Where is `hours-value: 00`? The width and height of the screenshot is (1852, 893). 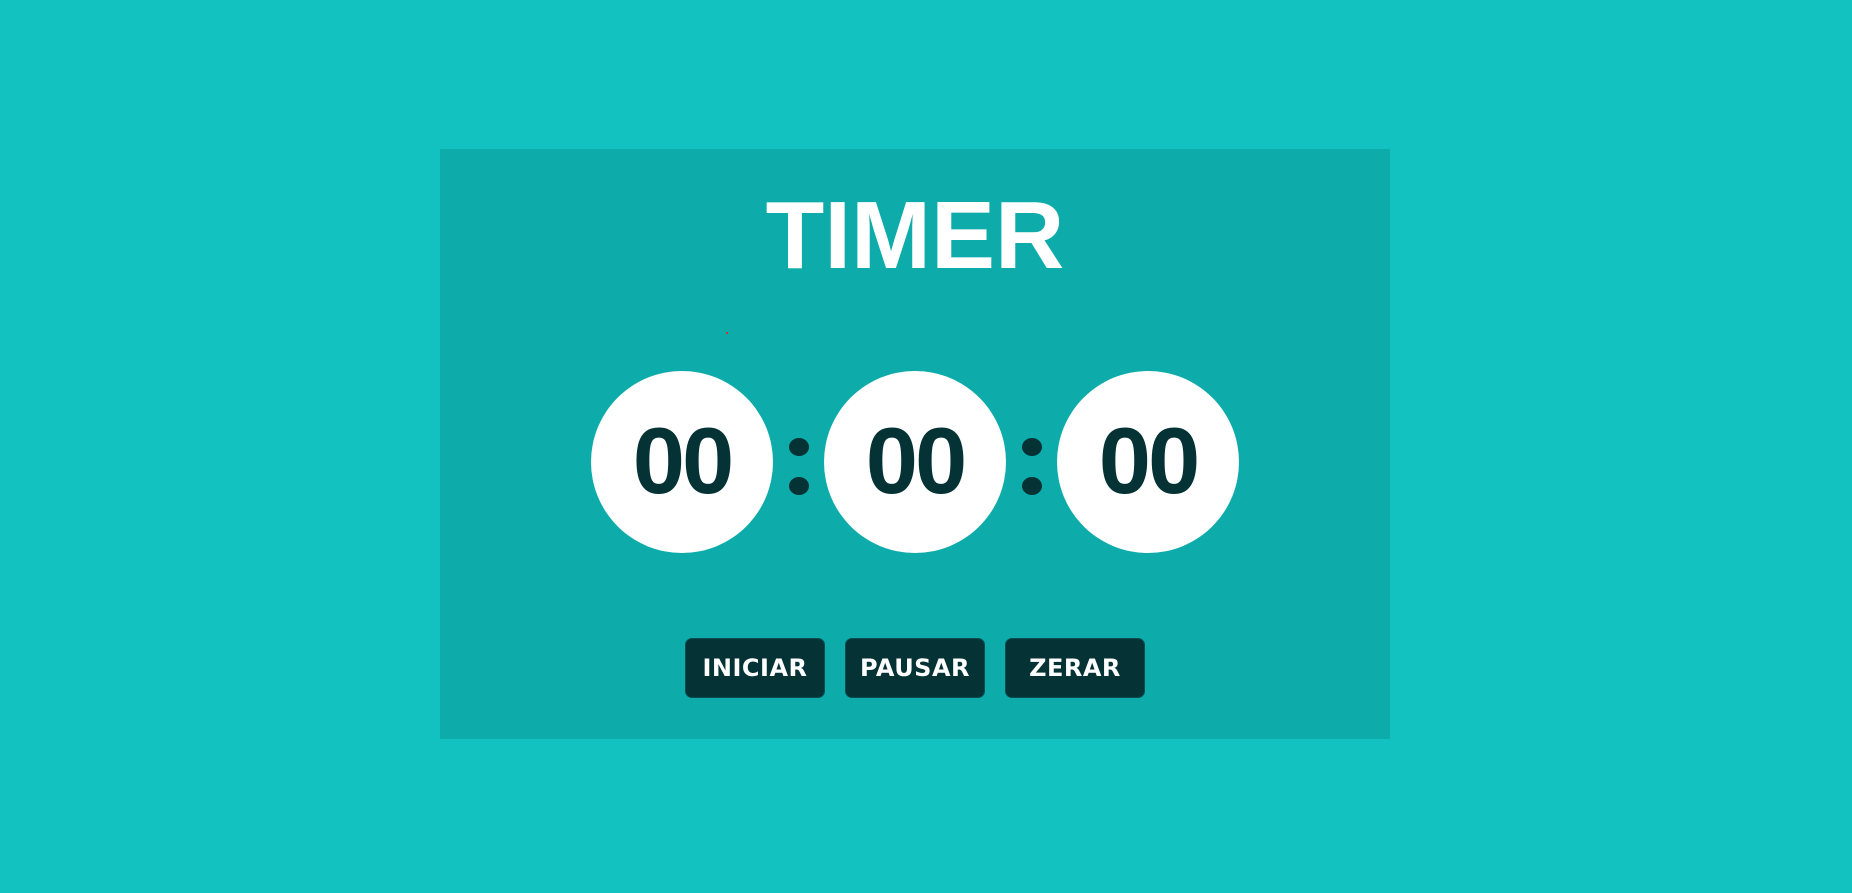
hours-value: 00 is located at coordinates (683, 460).